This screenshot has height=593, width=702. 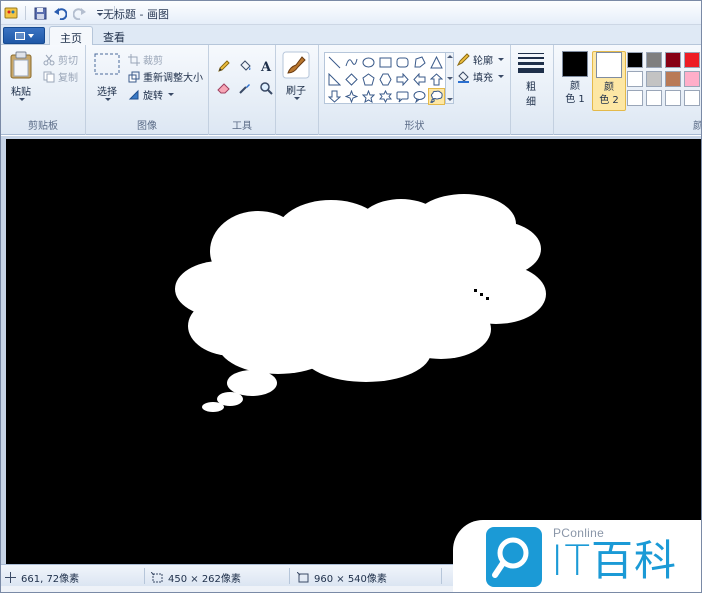 What do you see at coordinates (419, 96) in the screenshot?
I see `oval-callout-shape-icon` at bounding box center [419, 96].